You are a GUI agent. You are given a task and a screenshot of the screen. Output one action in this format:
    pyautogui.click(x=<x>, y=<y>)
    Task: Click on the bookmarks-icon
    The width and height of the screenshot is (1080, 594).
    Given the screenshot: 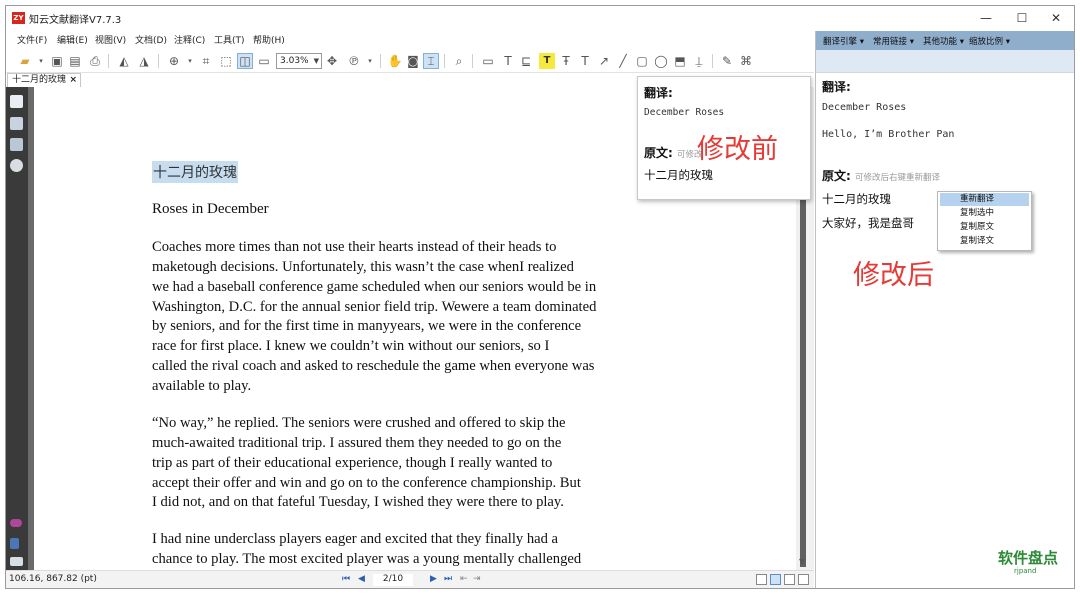 What is the action you would take?
    pyautogui.click(x=16, y=123)
    